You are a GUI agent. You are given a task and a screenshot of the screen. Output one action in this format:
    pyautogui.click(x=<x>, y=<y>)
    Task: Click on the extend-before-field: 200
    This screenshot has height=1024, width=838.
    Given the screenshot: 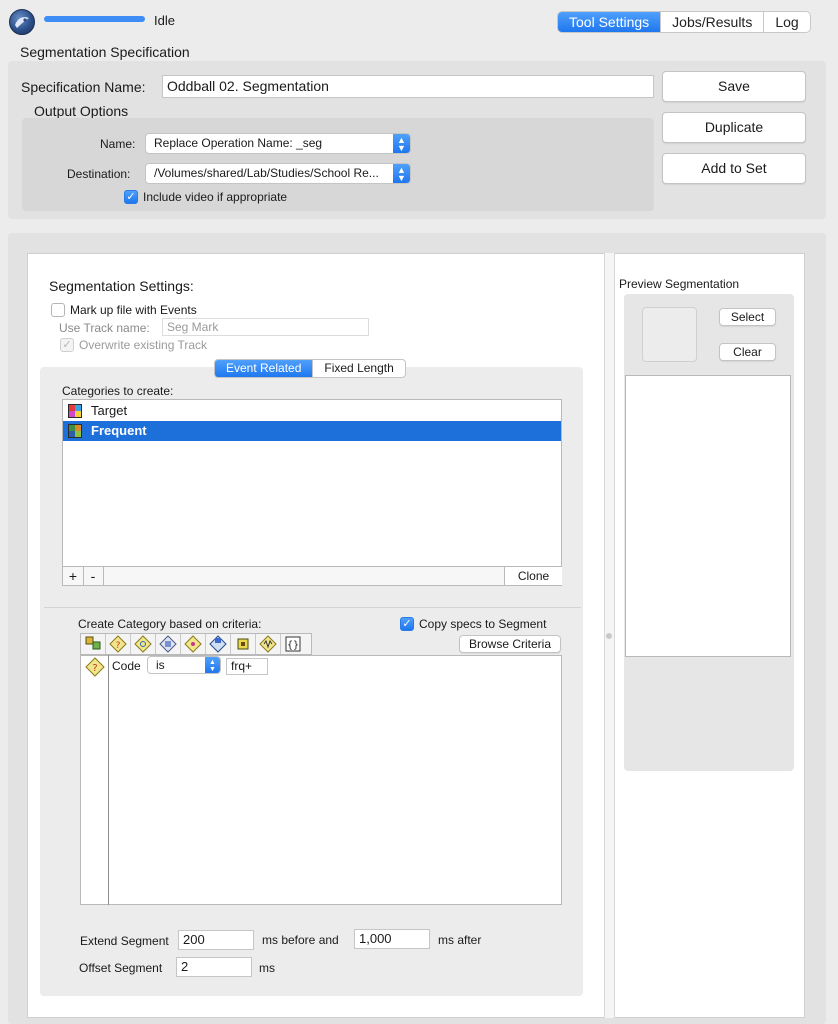 What is the action you would take?
    pyautogui.click(x=216, y=940)
    